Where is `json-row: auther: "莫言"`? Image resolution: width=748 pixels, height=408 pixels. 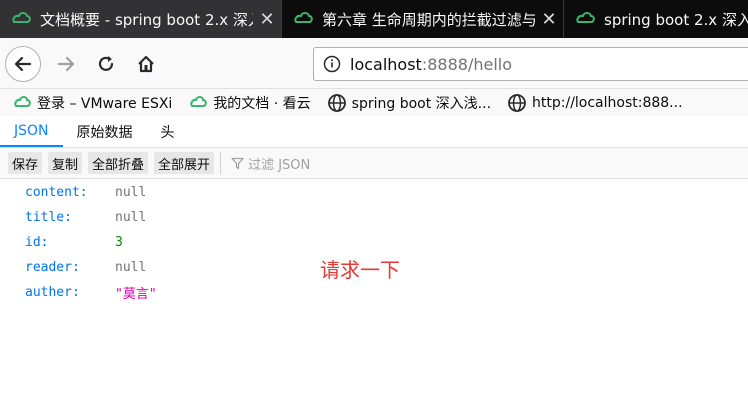
json-row: auther: "莫言" is located at coordinates (374, 292).